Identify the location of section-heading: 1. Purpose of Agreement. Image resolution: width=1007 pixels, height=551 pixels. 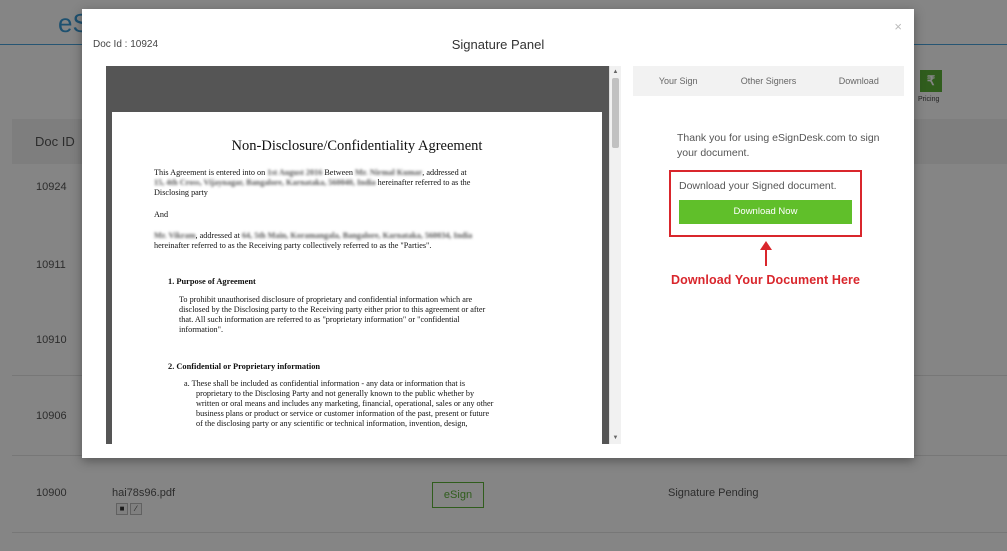
(212, 281).